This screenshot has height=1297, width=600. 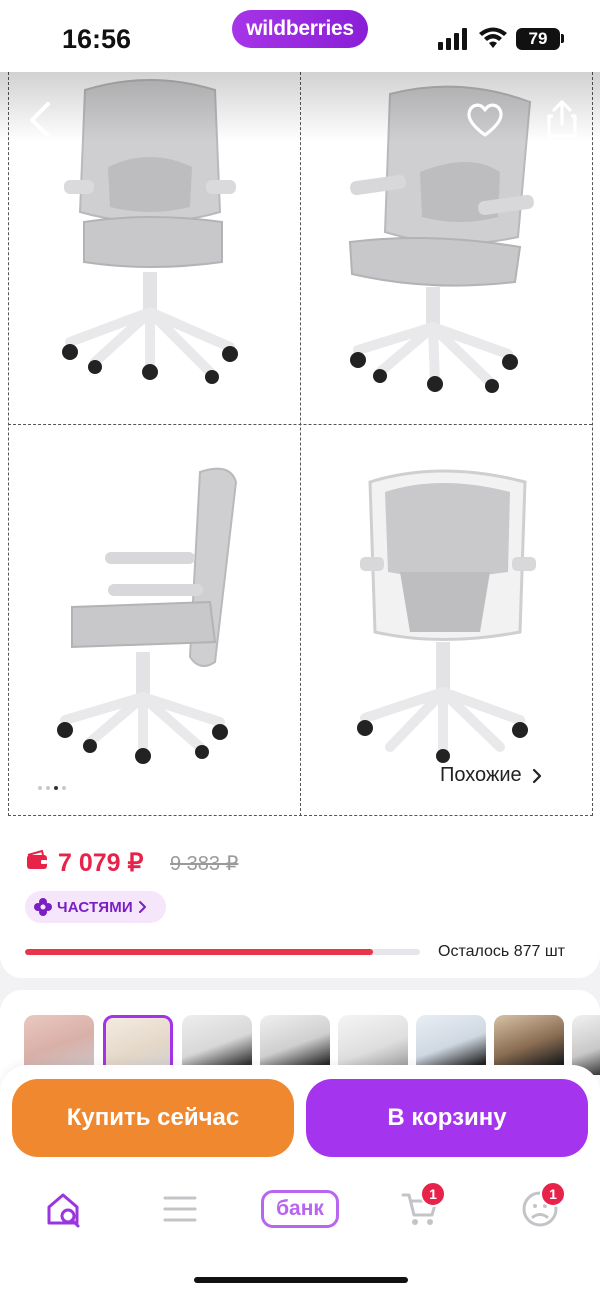 I want to click on battery-icon: 79, so click(x=538, y=39).